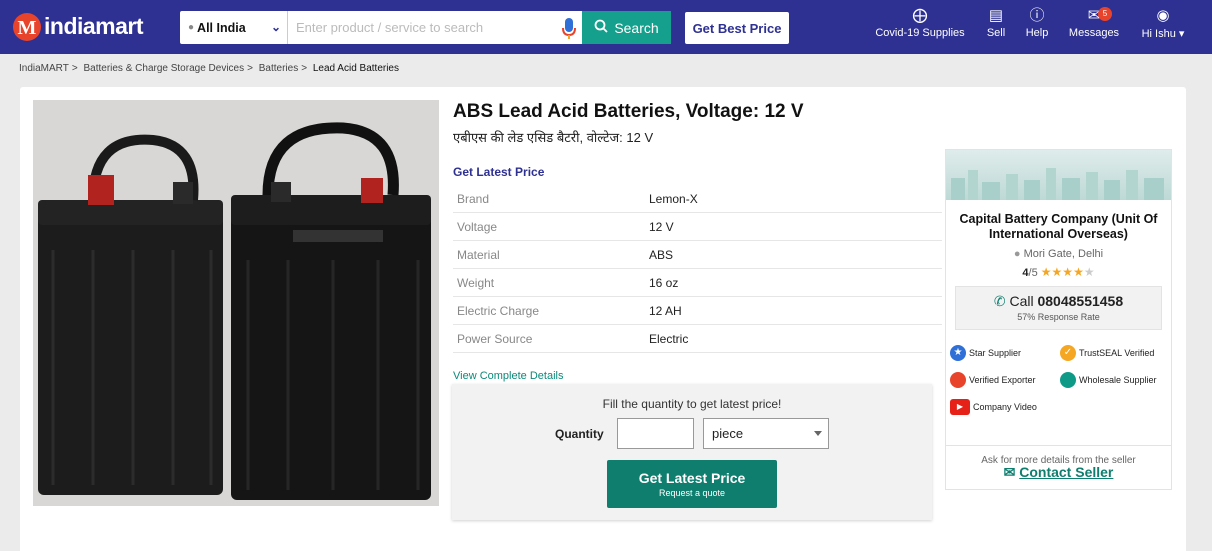 This screenshot has width=1212, height=551. I want to click on spec-row: Electric Charge 12 AH, so click(697, 311).